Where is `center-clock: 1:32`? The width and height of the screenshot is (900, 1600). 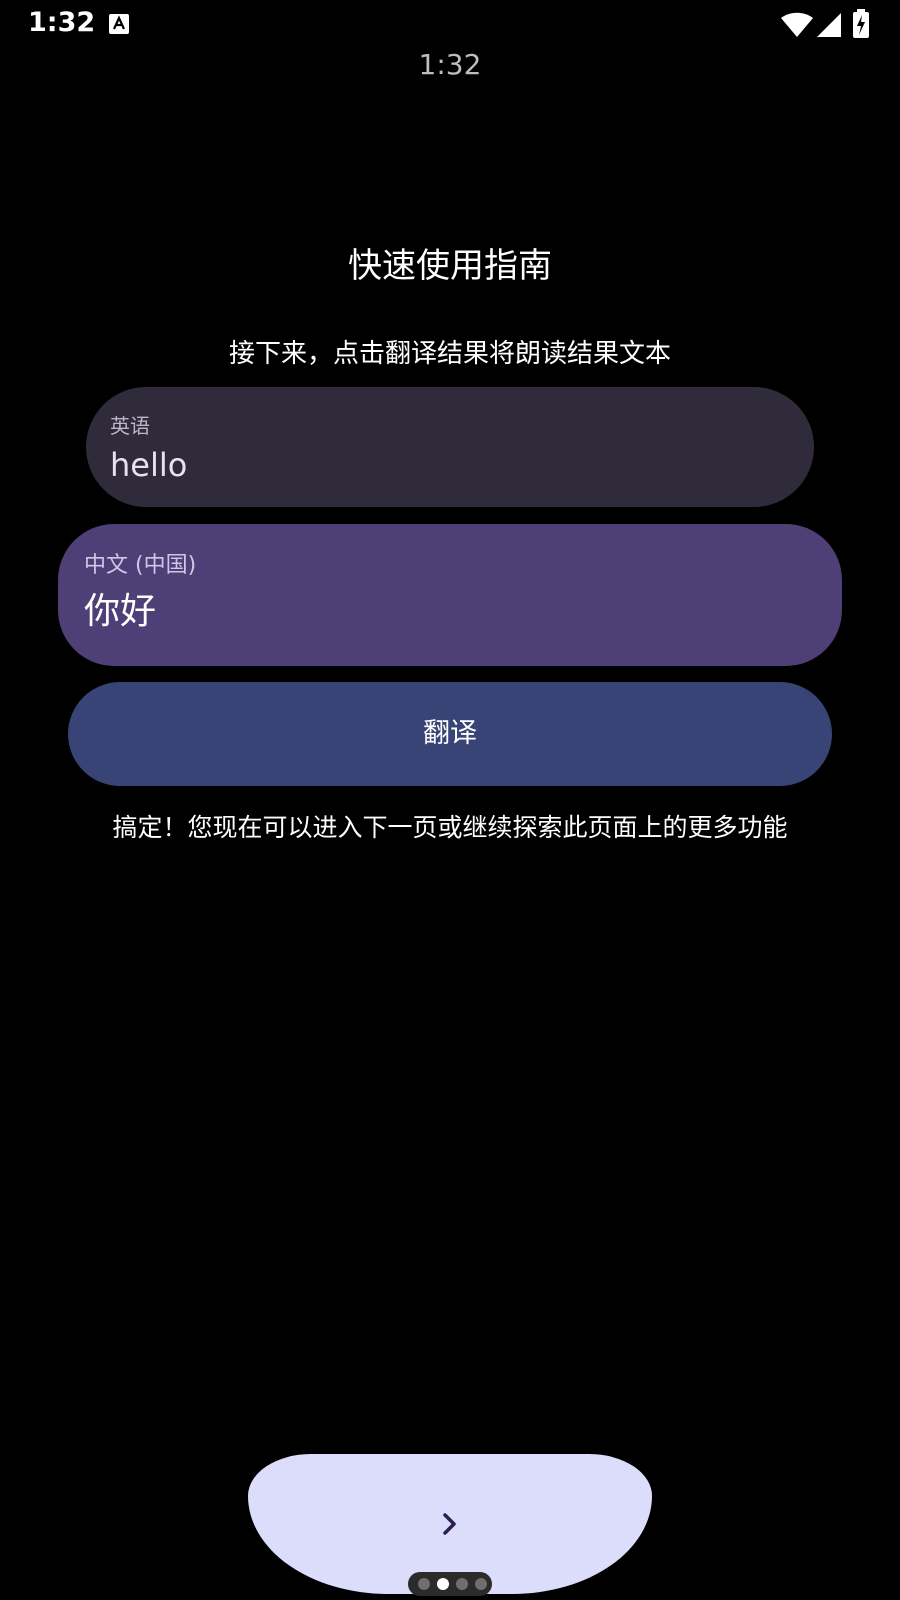 center-clock: 1:32 is located at coordinates (450, 64).